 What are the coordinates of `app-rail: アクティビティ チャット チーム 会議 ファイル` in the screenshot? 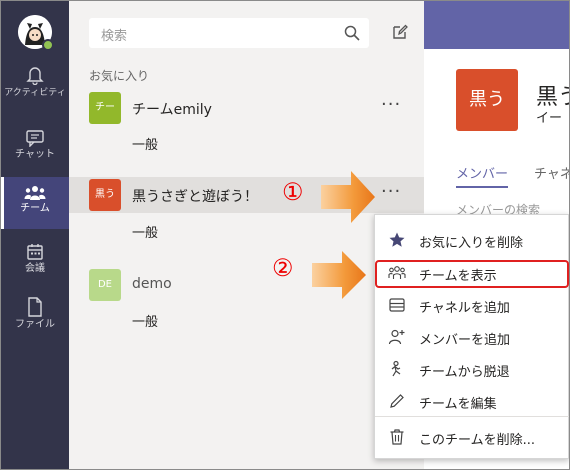 It's located at (35, 235).